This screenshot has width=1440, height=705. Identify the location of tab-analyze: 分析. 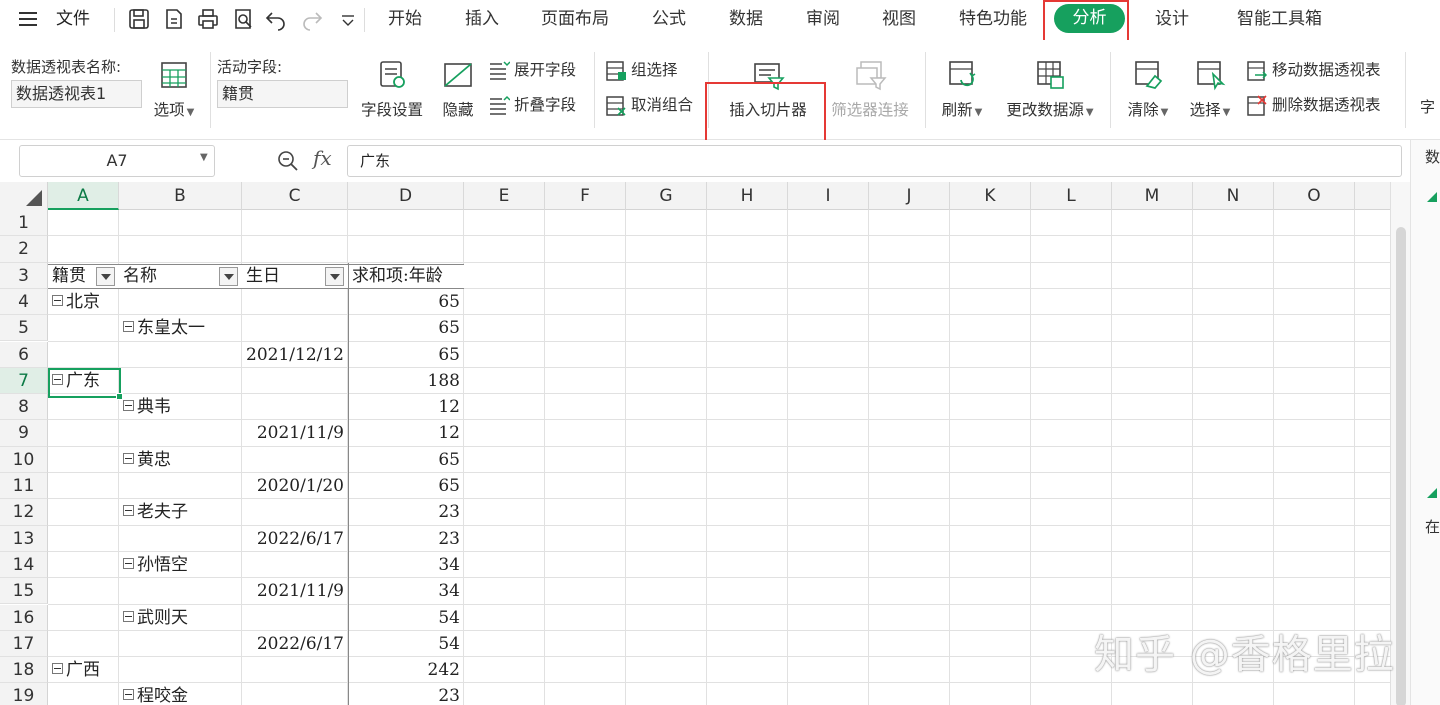
(1089, 18).